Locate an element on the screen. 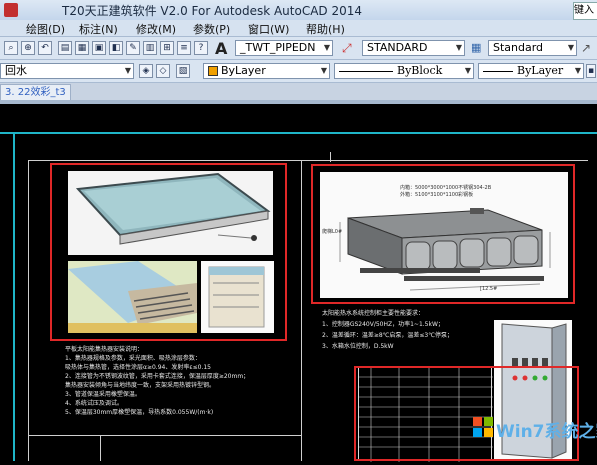  dim-style-select: STANDARD ▼ is located at coordinates (413, 48).